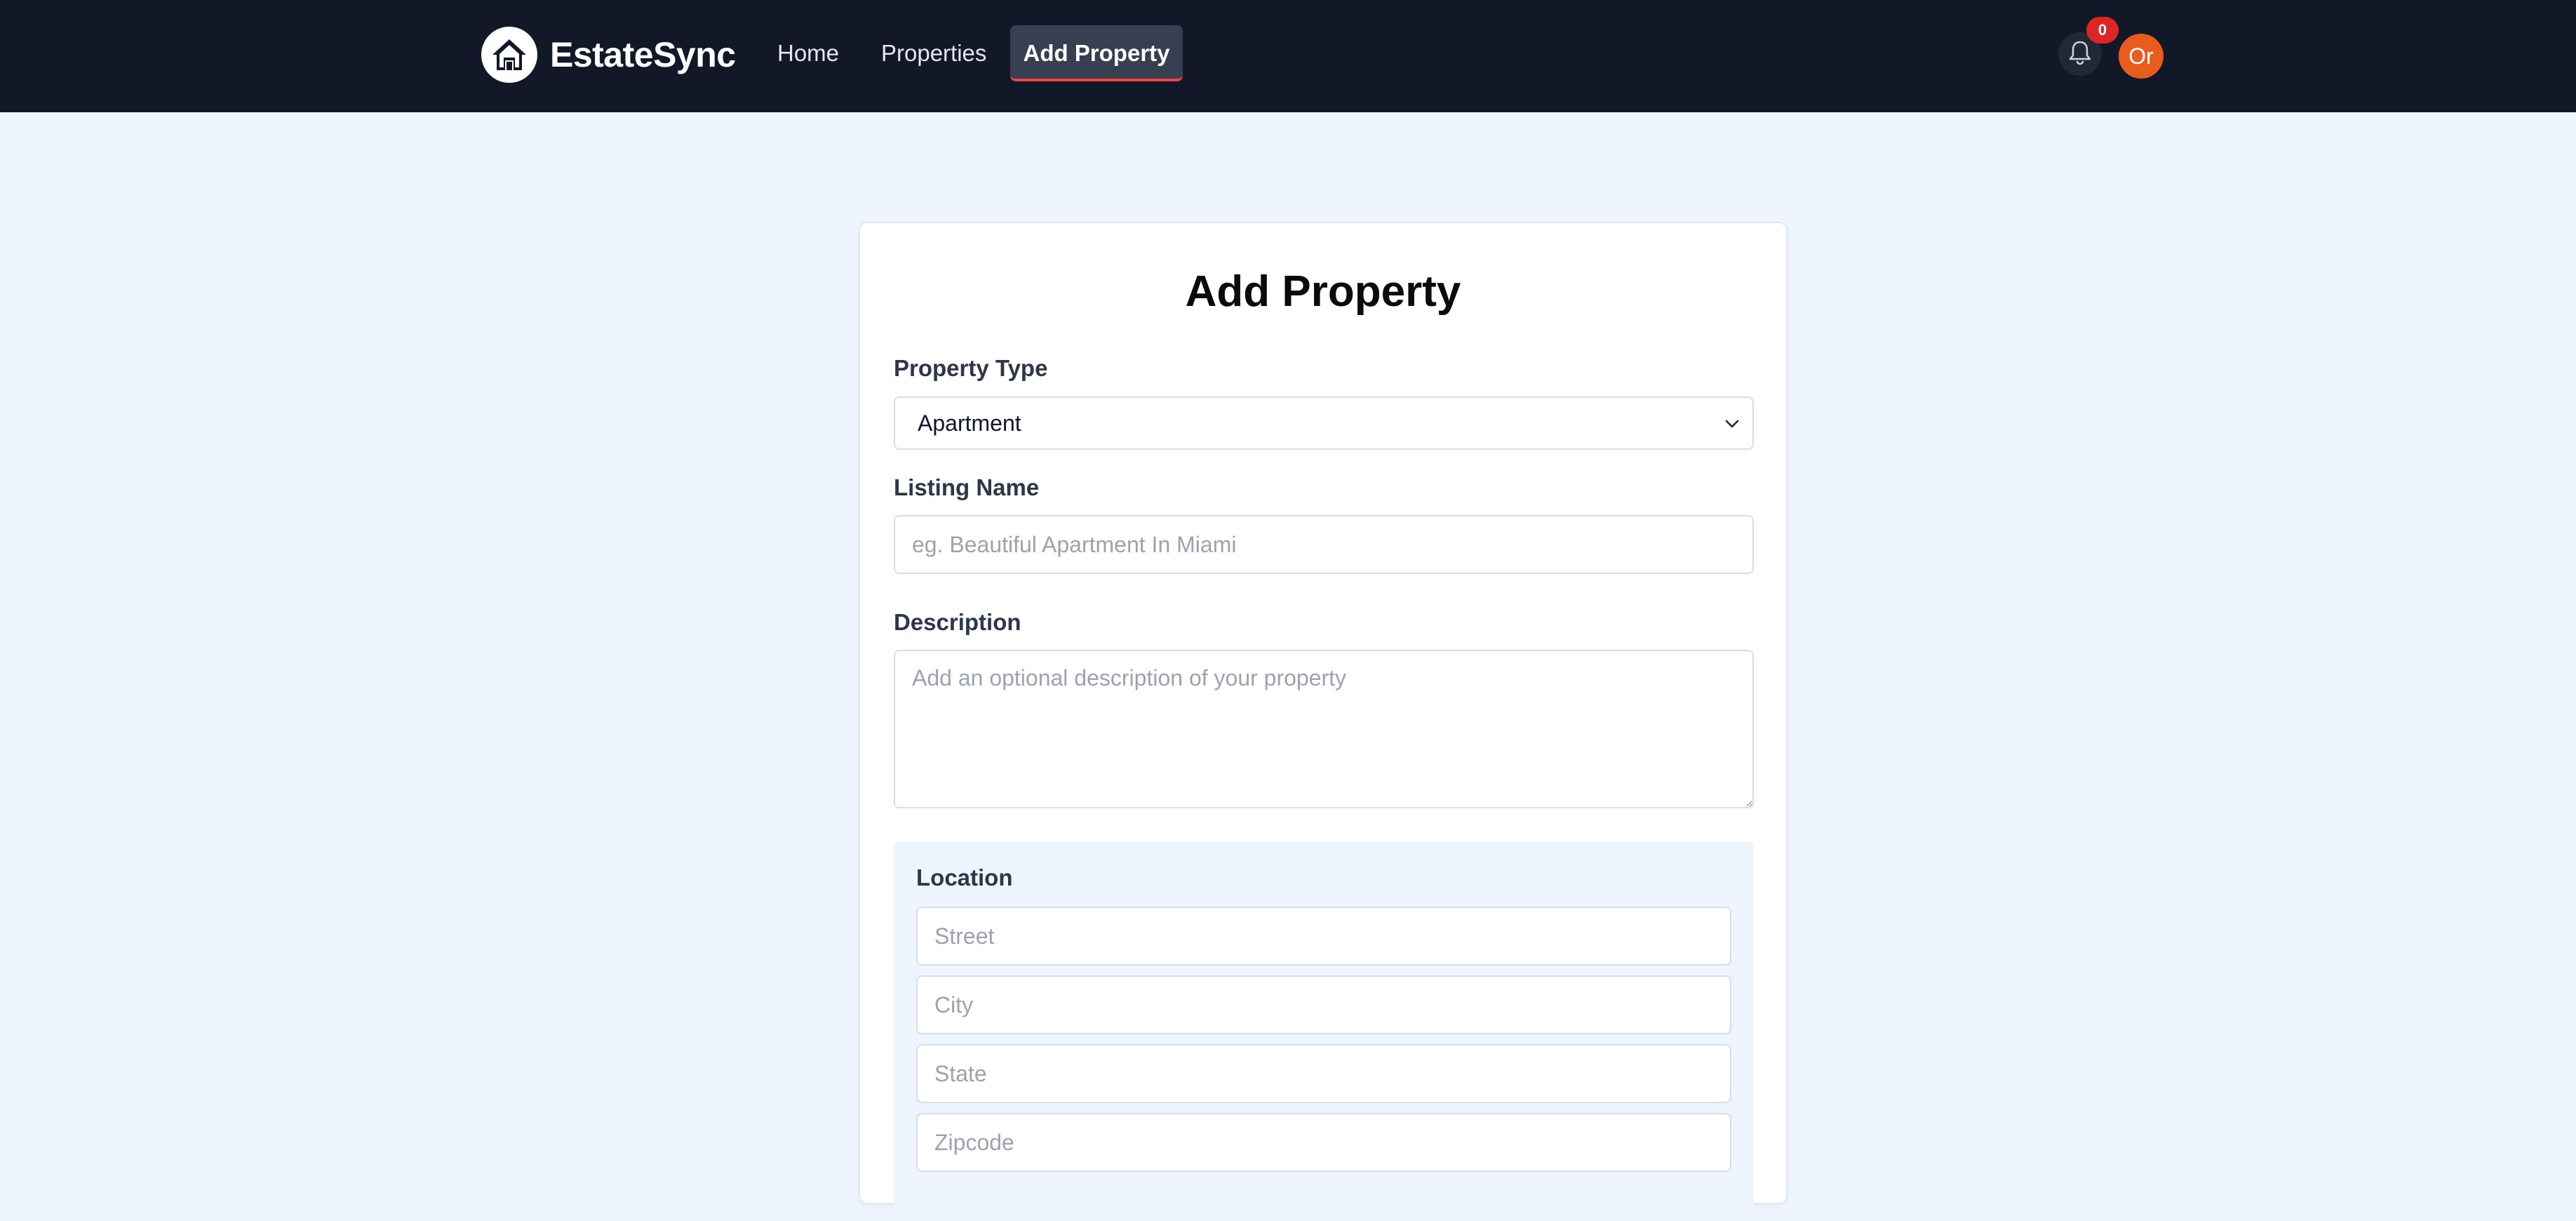 The height and width of the screenshot is (1221, 2576). Describe the element at coordinates (1732, 425) in the screenshot. I see `chevron-down-icon` at that location.